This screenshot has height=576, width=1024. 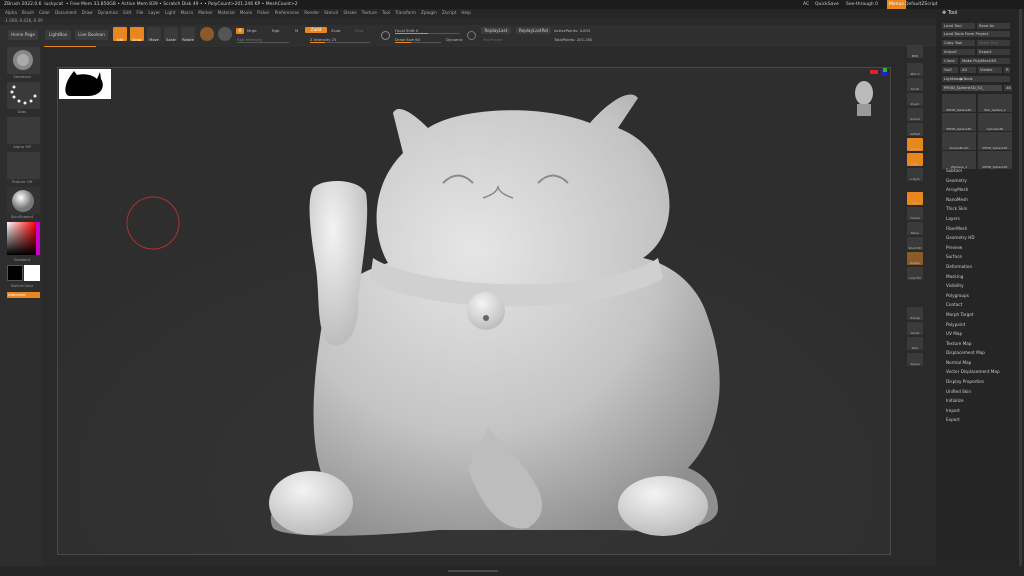 What do you see at coordinates (473, 571) in the screenshot?
I see `bottom-tray-handle` at bounding box center [473, 571].